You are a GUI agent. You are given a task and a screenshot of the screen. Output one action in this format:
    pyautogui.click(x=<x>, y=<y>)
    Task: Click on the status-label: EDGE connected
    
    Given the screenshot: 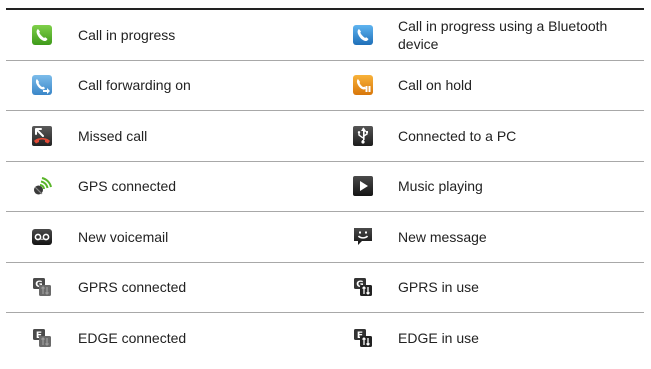 What is the action you would take?
    pyautogui.click(x=132, y=338)
    